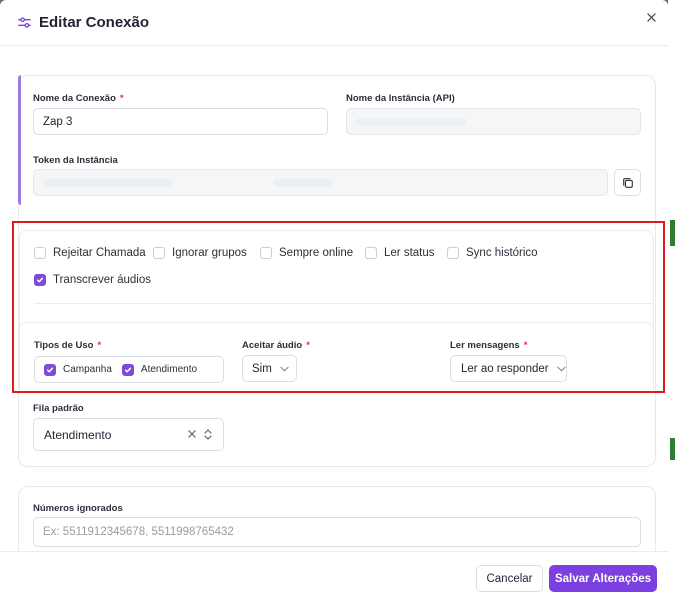 Image resolution: width=675 pixels, height=604 pixels. Describe the element at coordinates (19, 140) in the screenshot. I see `card-accent-bar` at that location.